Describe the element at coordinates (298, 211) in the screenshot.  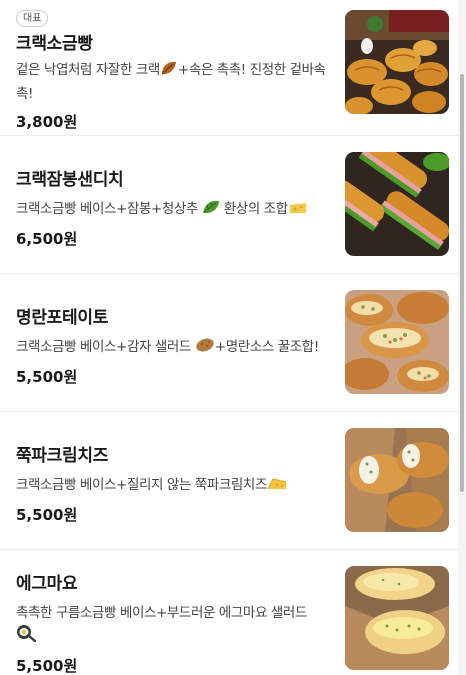
I see `cheese-slice-icon` at that location.